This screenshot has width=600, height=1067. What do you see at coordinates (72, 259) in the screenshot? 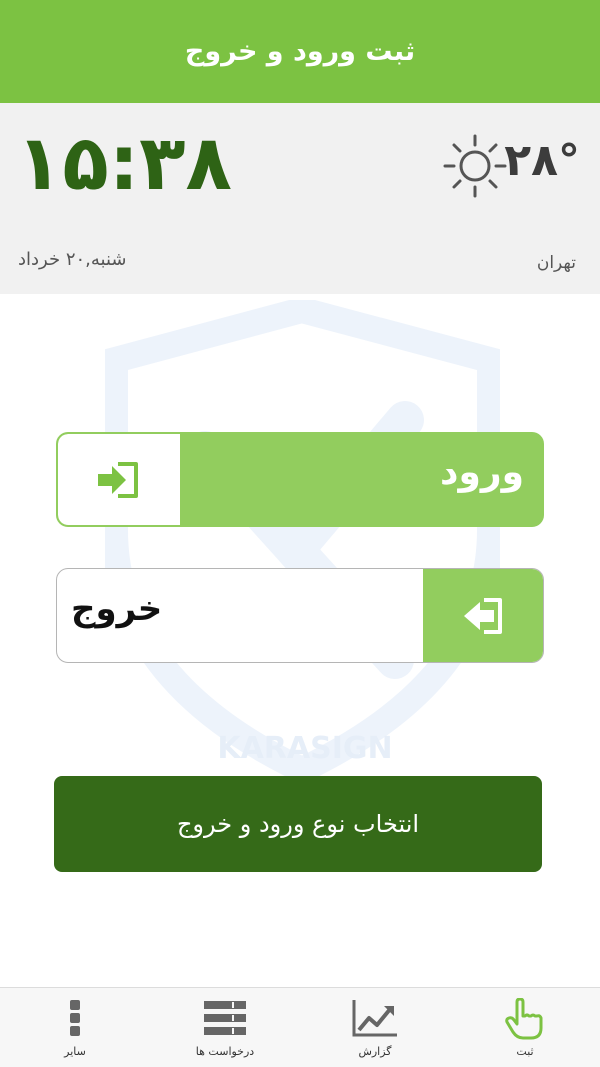
I see `current-date: شنبه,۲۰ خرداد` at bounding box center [72, 259].